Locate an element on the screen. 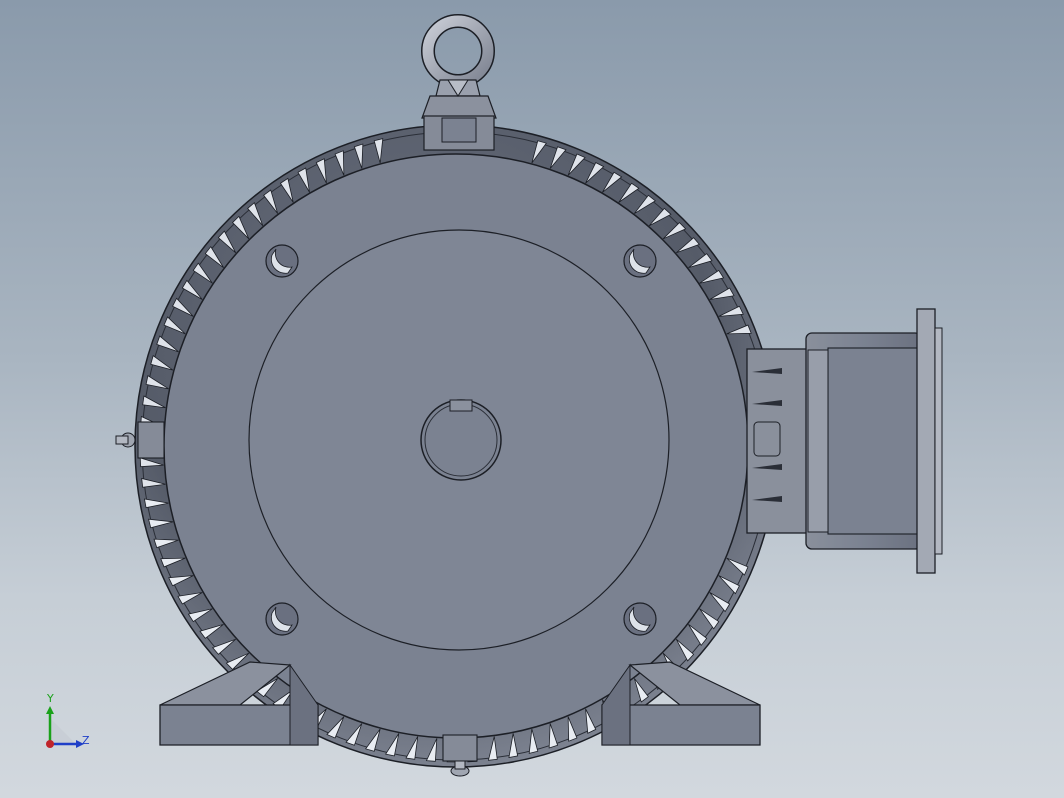 Image resolution: width=1064 pixels, height=798 pixels. grease-nipple is located at coordinates (140, 440).